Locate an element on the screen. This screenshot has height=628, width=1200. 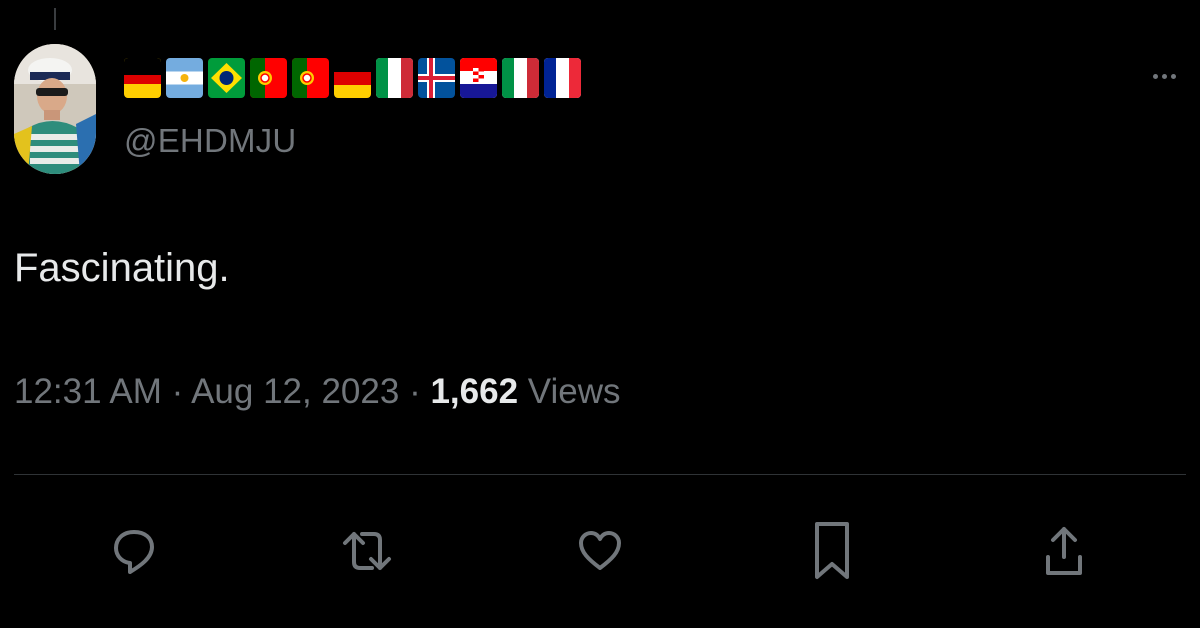
tweet-text: Fascinating. is located at coordinates (122, 268).